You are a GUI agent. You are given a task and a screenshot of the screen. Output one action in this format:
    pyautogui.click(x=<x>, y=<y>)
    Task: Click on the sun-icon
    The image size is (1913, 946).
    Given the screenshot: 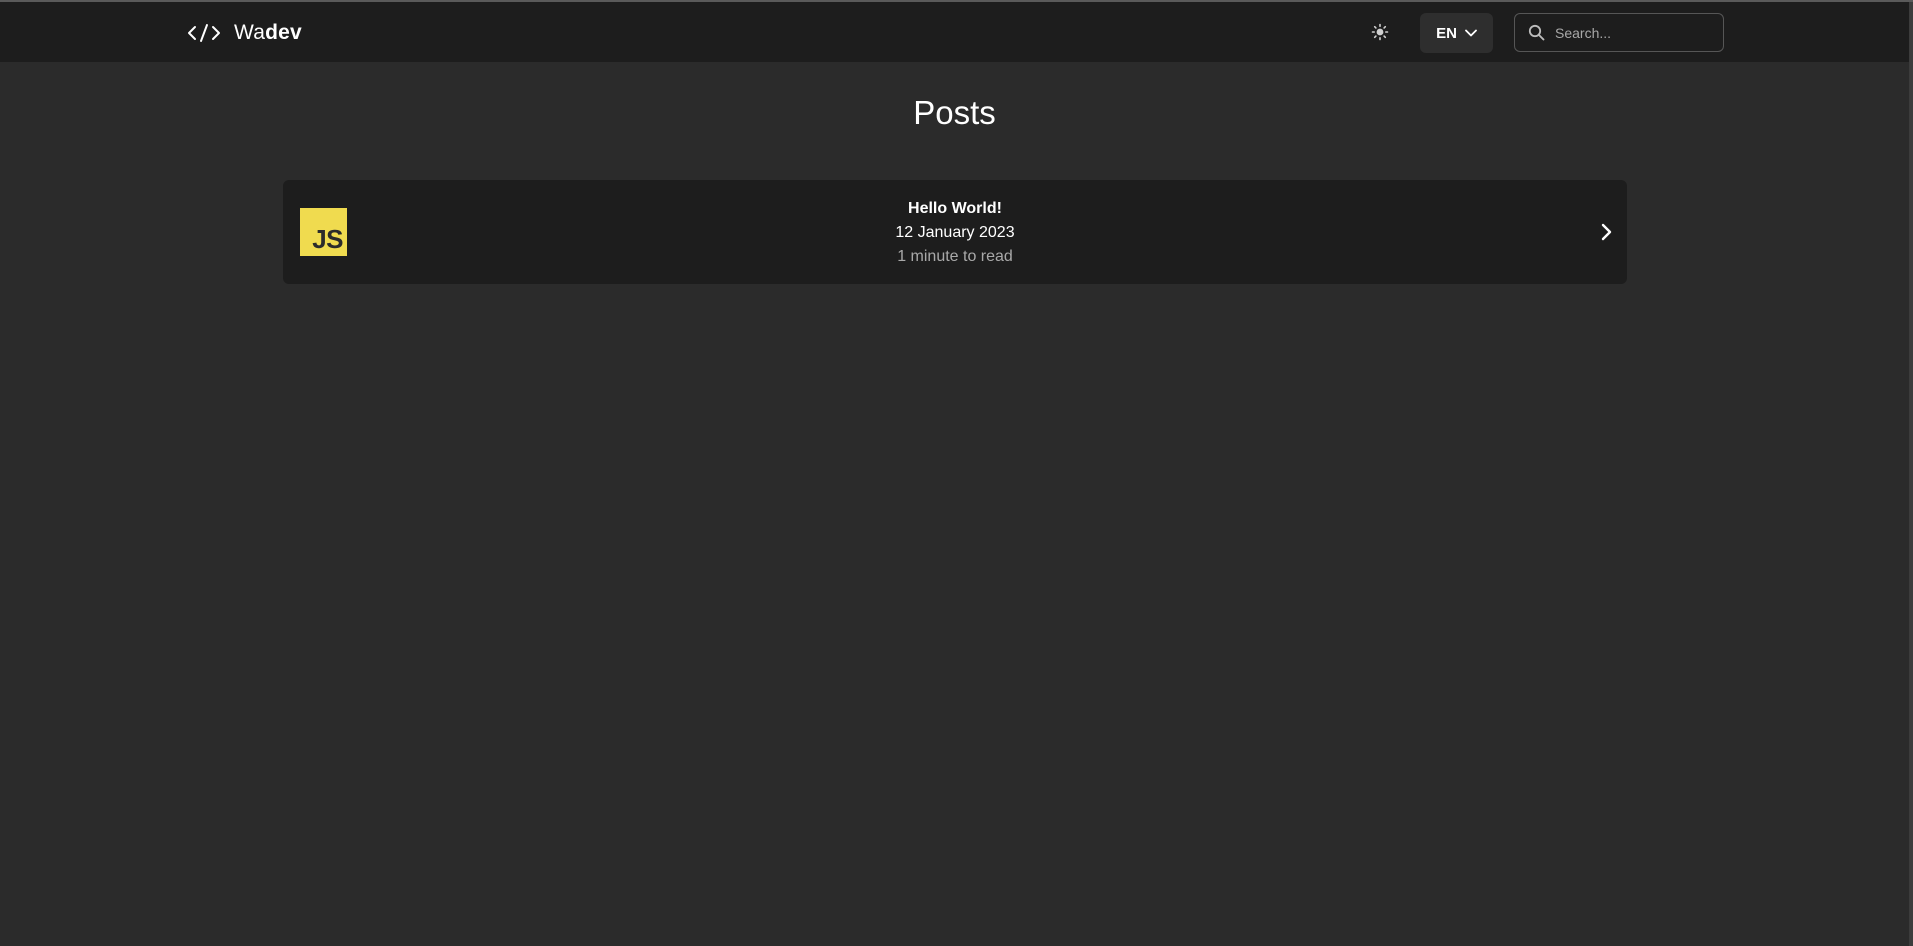 What is the action you would take?
    pyautogui.click(x=1380, y=34)
    